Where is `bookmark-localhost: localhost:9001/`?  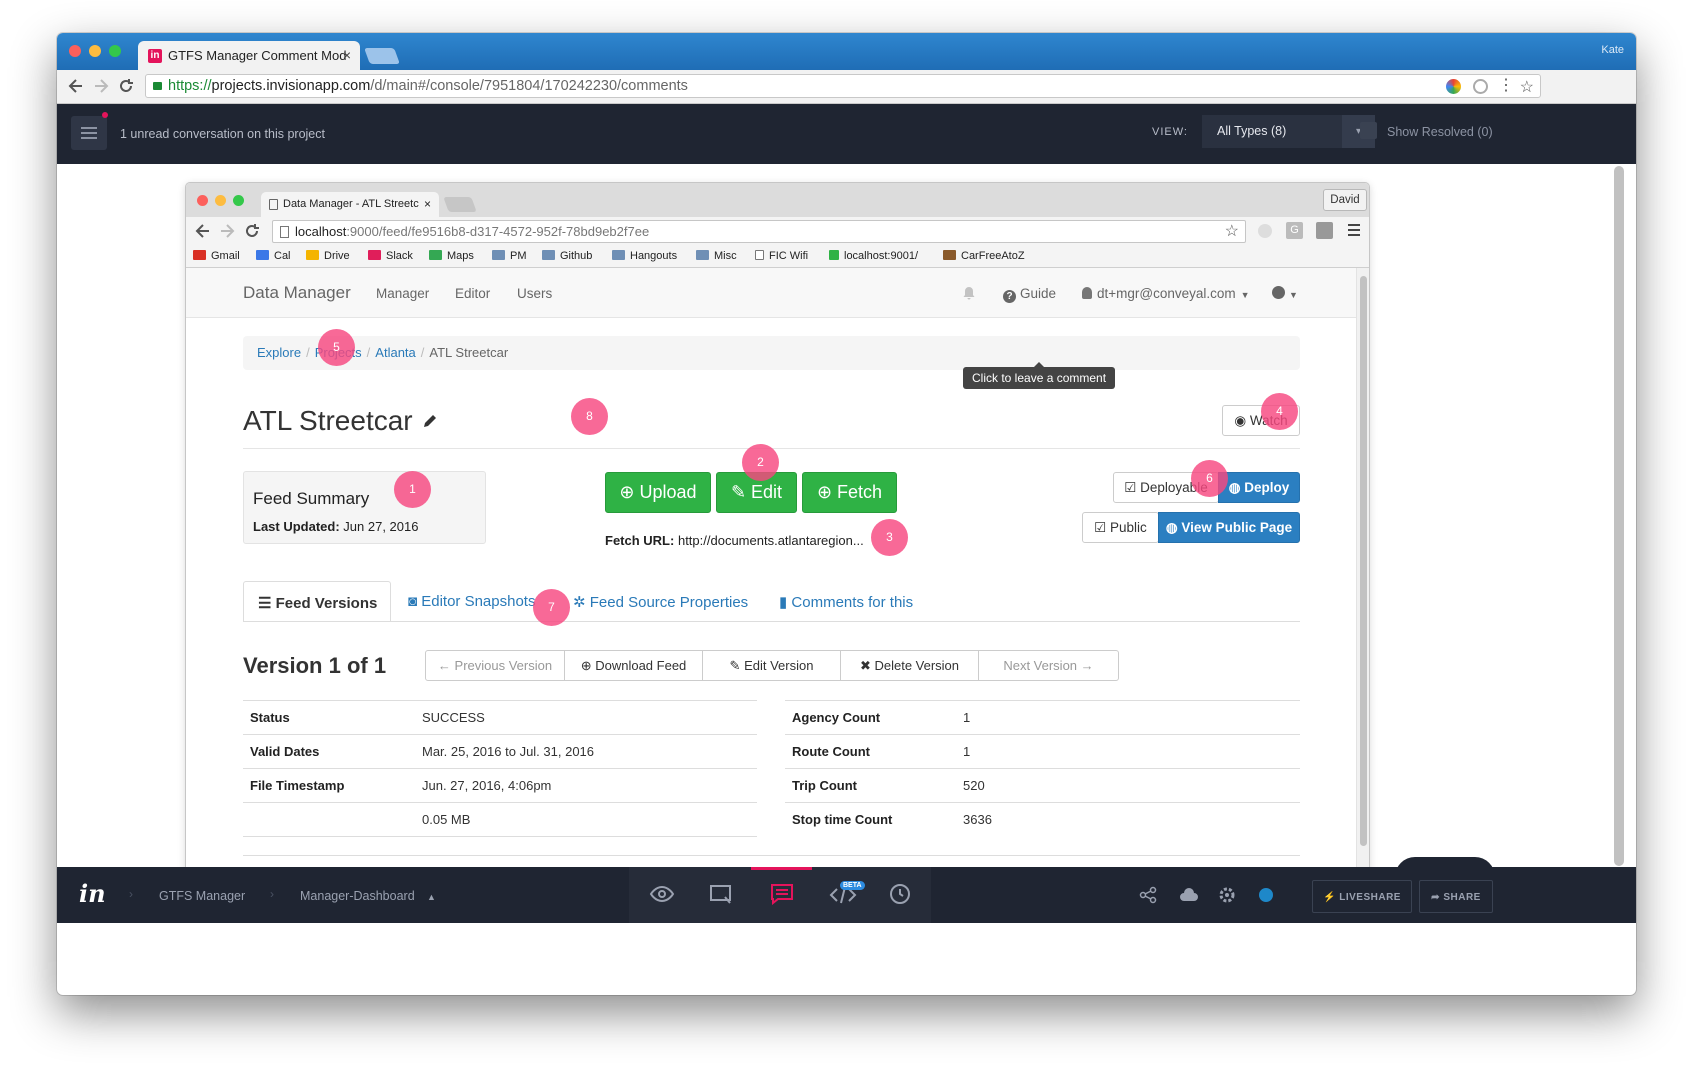 bookmark-localhost: localhost:9001/ is located at coordinates (873, 256).